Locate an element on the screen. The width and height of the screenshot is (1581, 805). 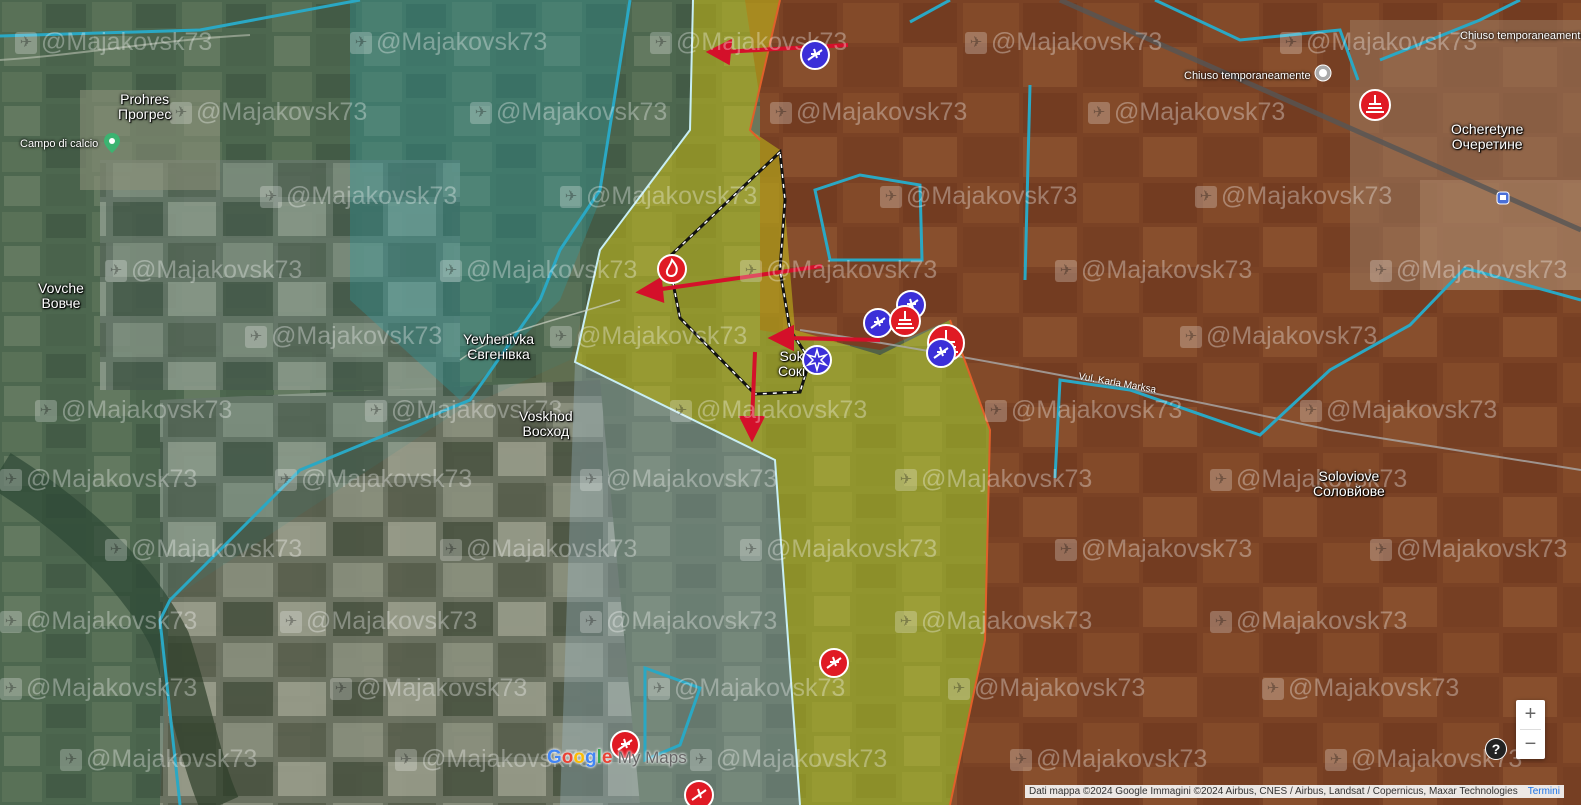
poi-pin-icon is located at coordinates (112, 143).